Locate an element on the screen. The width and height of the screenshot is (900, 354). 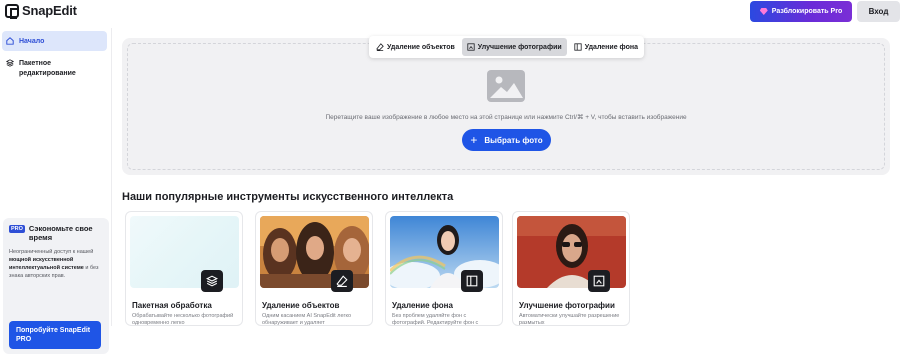
promo-title: Сэкономьте свое время is located at coordinates (60, 233).